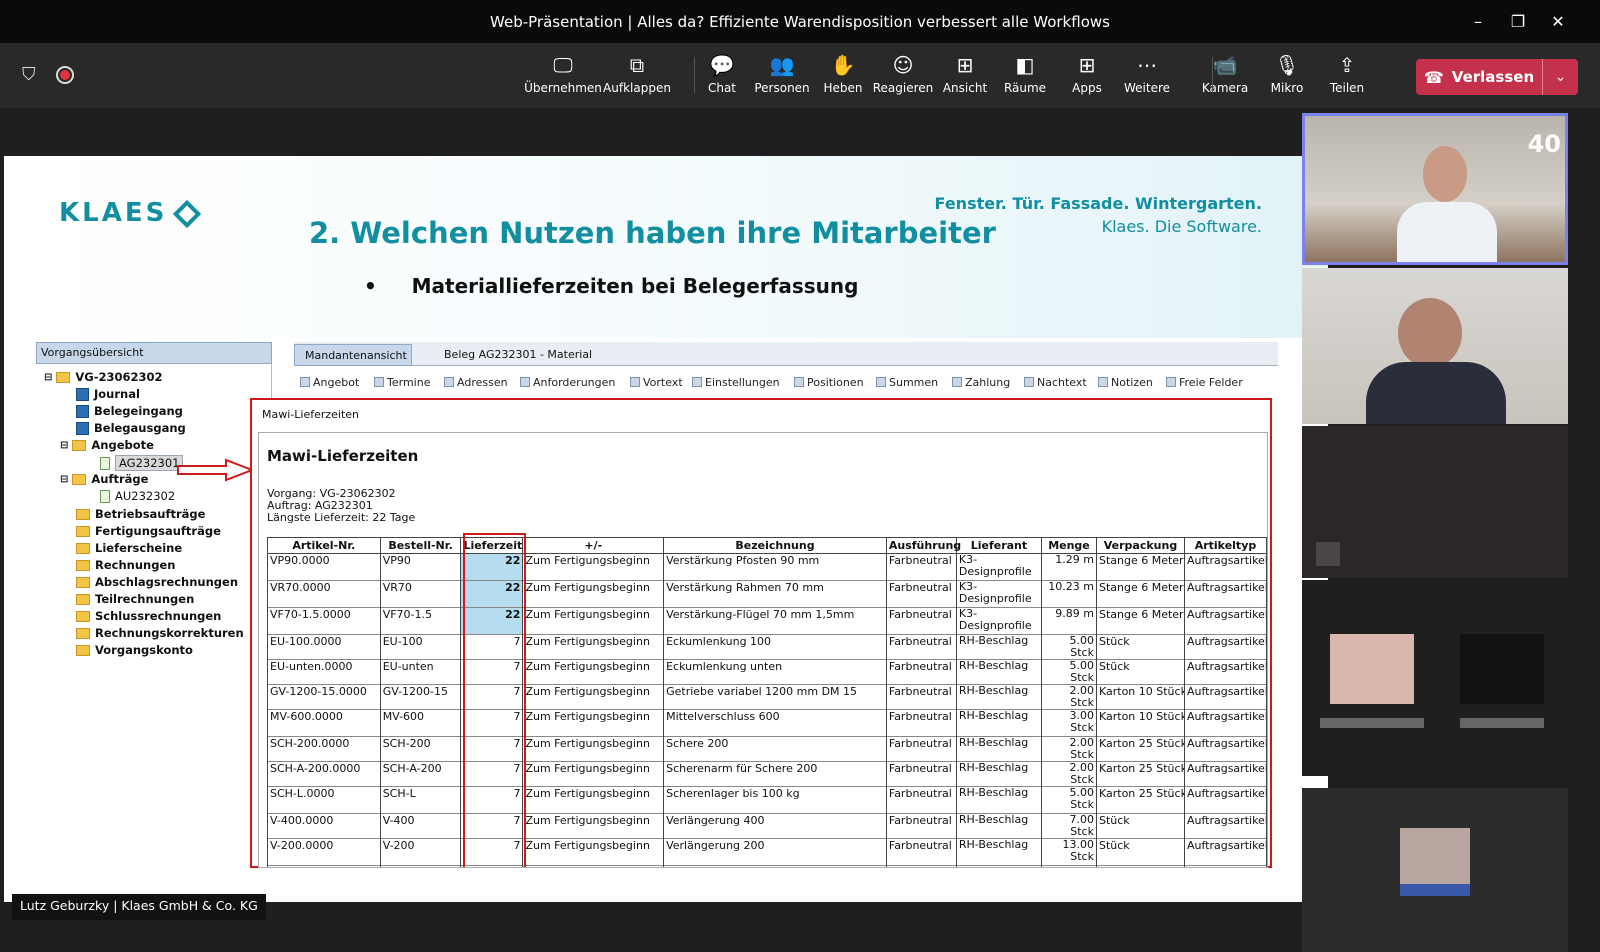 Image resolution: width=1600 pixels, height=952 pixels. What do you see at coordinates (83, 582) in the screenshot?
I see `folder-icon` at bounding box center [83, 582].